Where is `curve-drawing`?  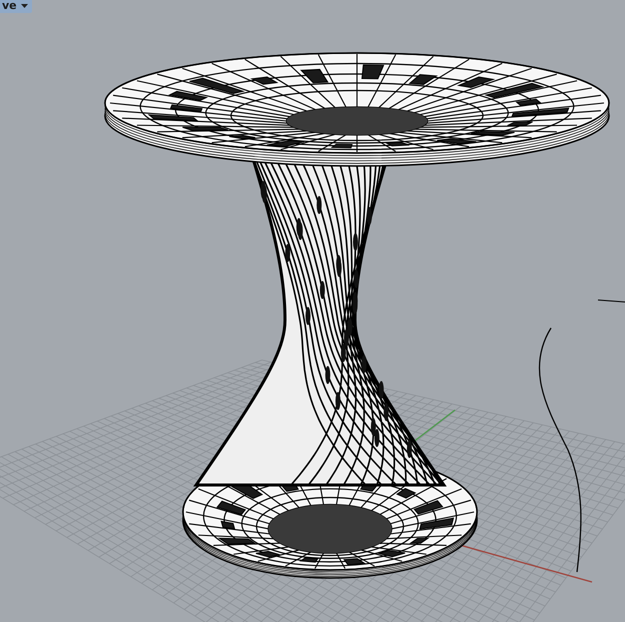
curve-drawing is located at coordinates (611, 301).